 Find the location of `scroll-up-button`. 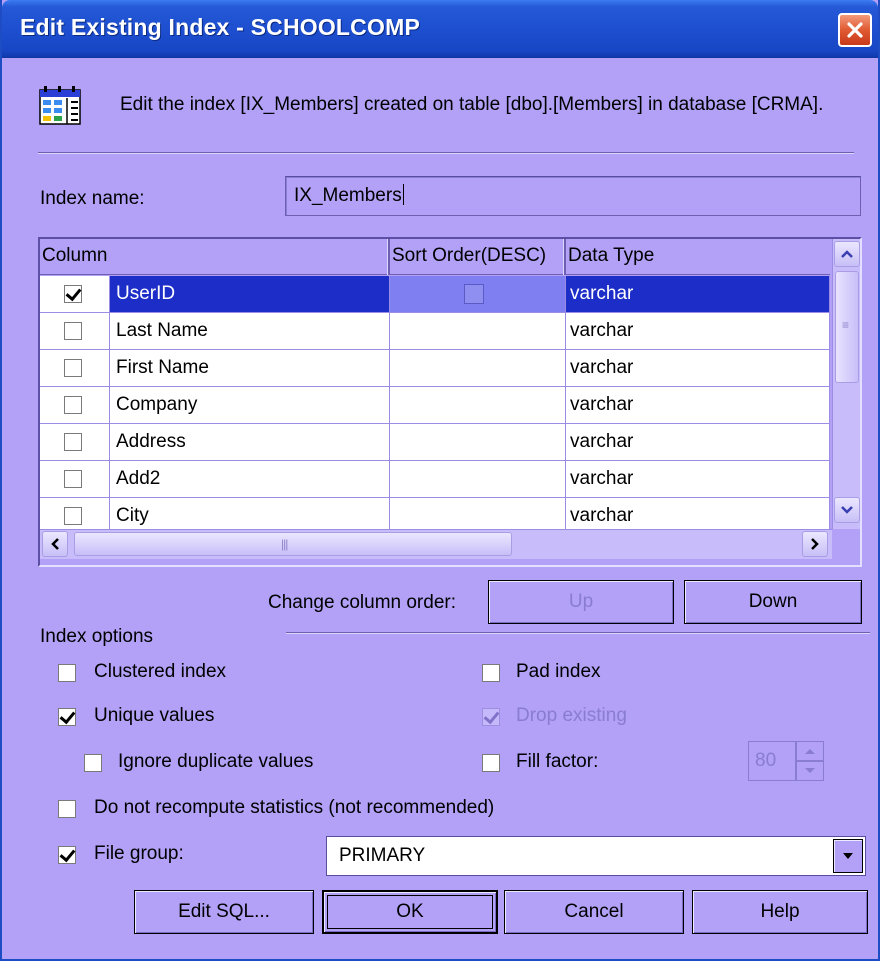

scroll-up-button is located at coordinates (847, 254).